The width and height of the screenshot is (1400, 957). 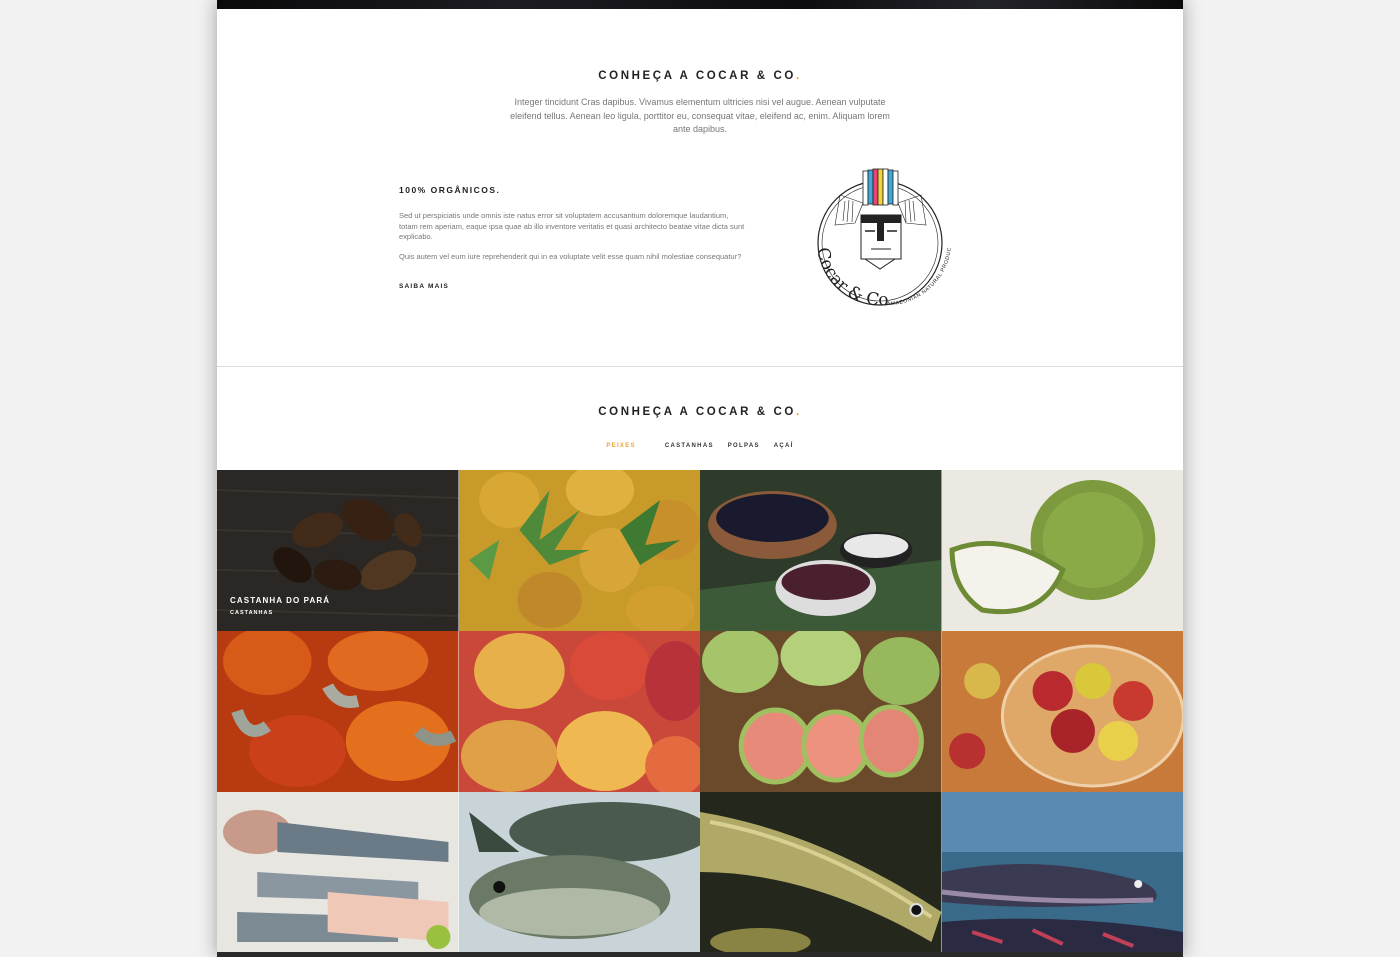 What do you see at coordinates (821, 550) in the screenshot?
I see `tile-acai` at bounding box center [821, 550].